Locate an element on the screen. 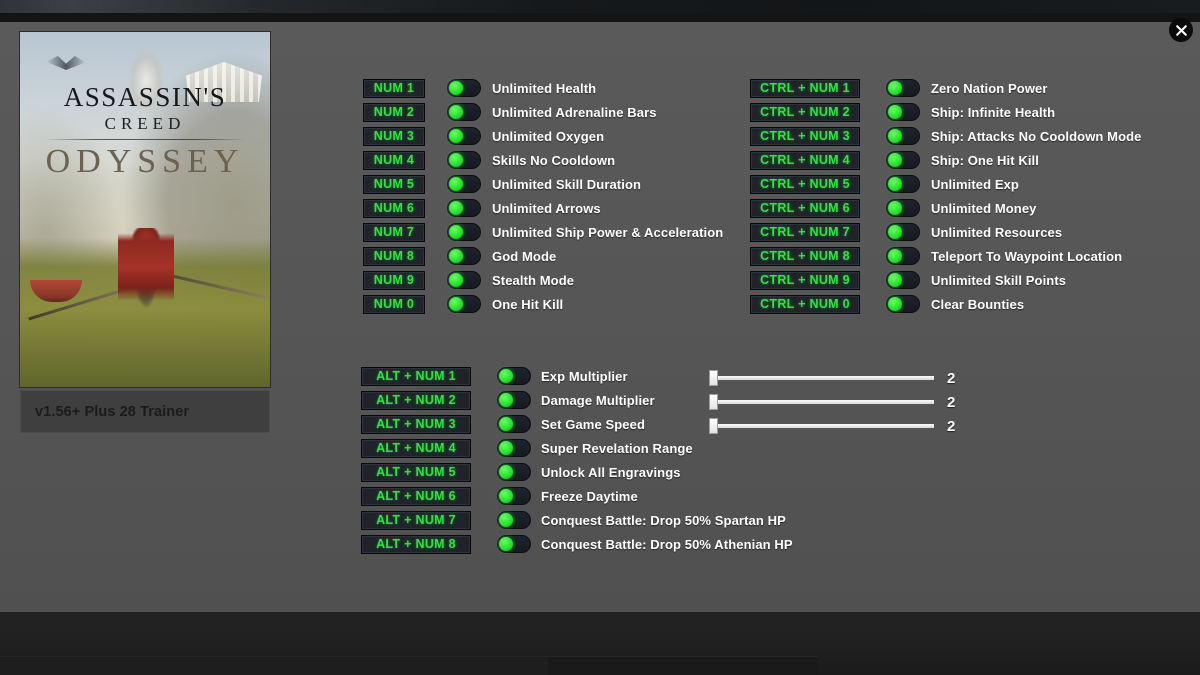  cheat-row: NUM 9 Stealth Mode is located at coordinates (543, 280).